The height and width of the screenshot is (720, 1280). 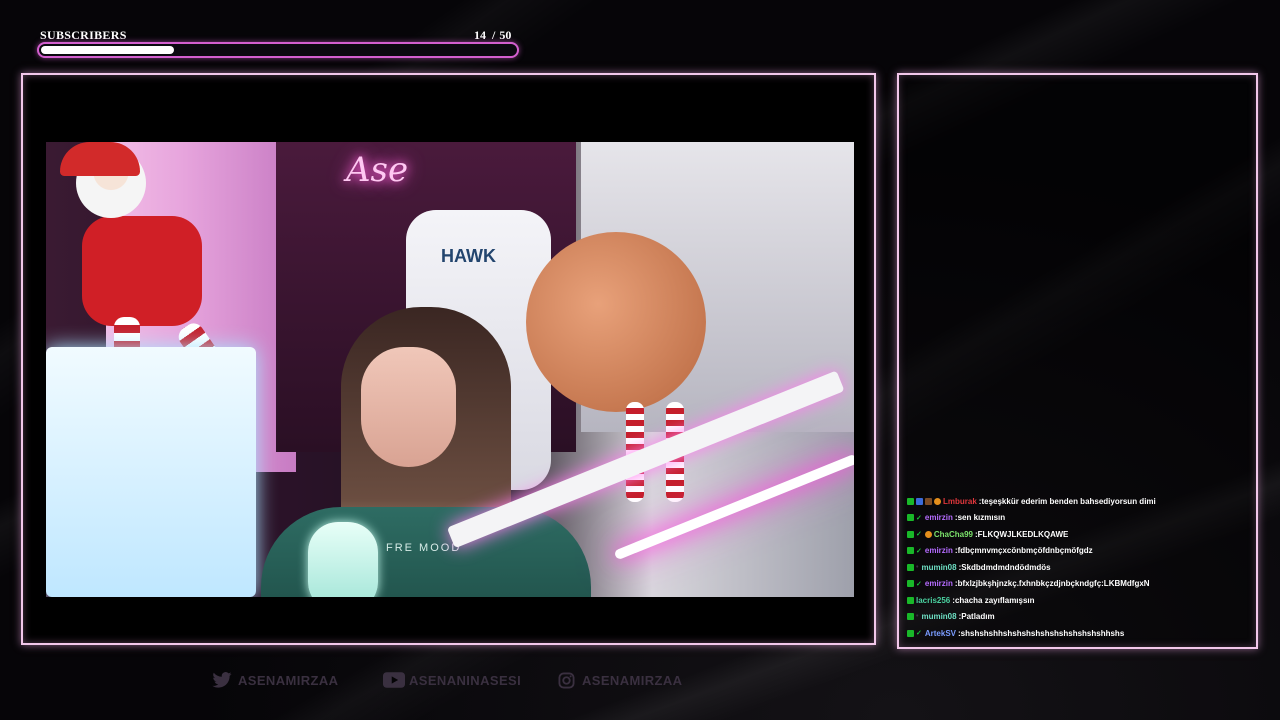 What do you see at coordinates (222, 680) in the screenshot?
I see `twitter-icon` at bounding box center [222, 680].